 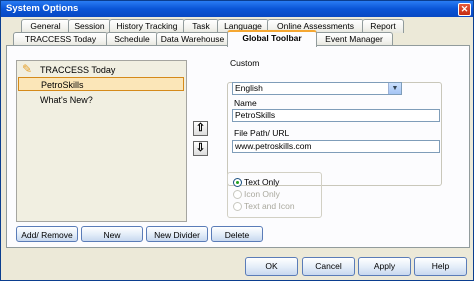 What do you see at coordinates (200, 148) in the screenshot?
I see `move-down-button: ⇩` at bounding box center [200, 148].